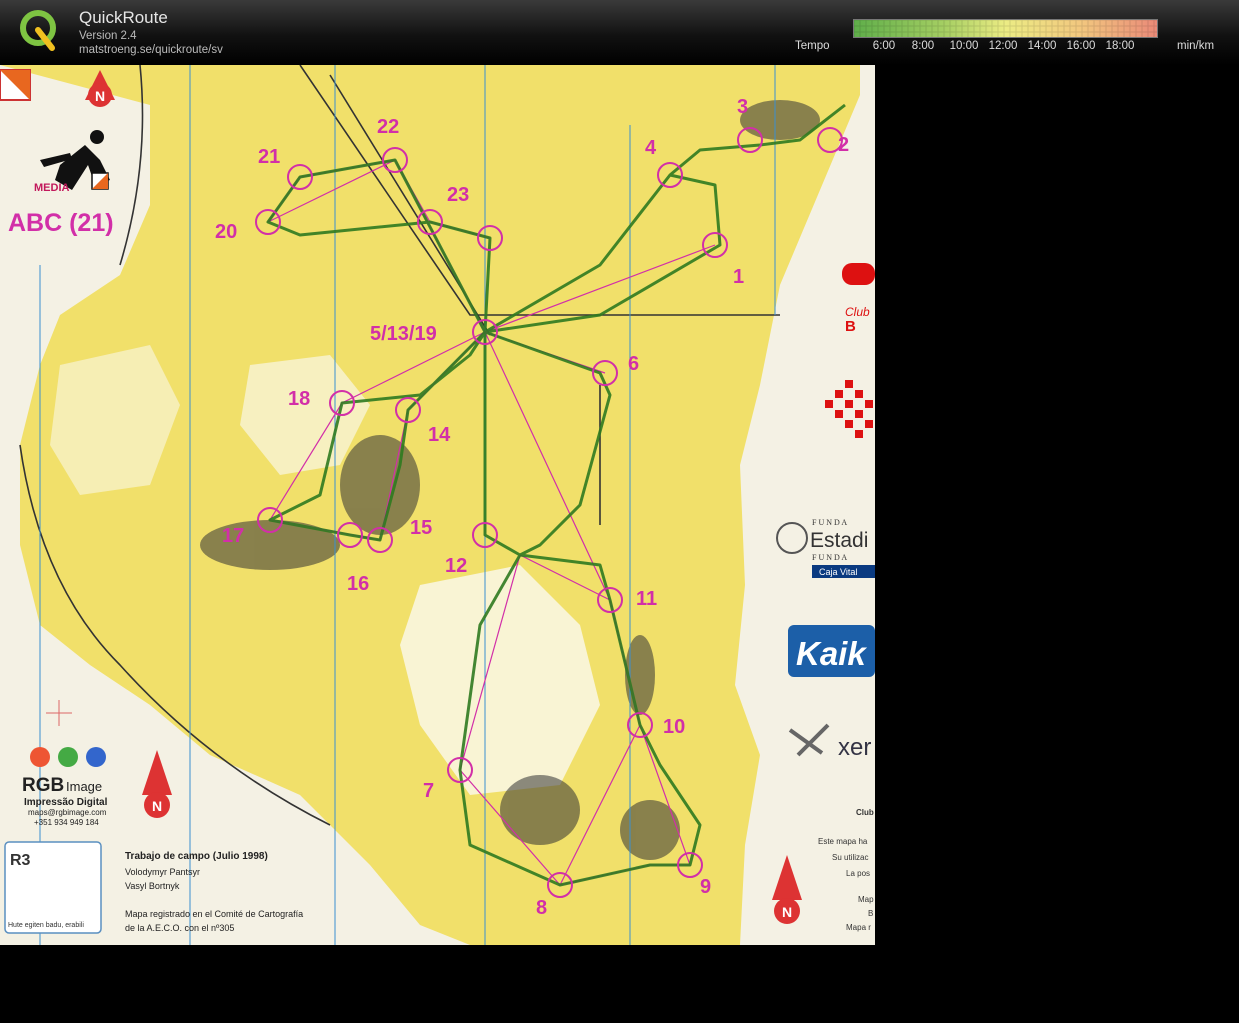  What do you see at coordinates (20, 860) in the screenshot?
I see `r3-label: R3` at bounding box center [20, 860].